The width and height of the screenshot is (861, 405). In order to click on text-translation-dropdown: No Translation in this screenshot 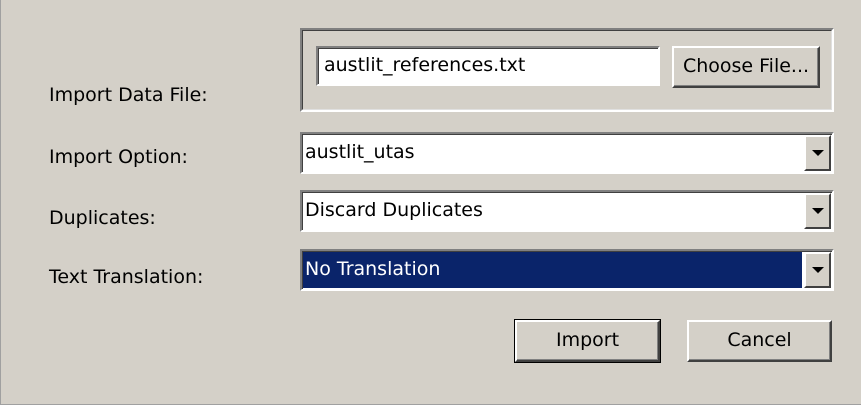, I will do `click(567, 270)`.